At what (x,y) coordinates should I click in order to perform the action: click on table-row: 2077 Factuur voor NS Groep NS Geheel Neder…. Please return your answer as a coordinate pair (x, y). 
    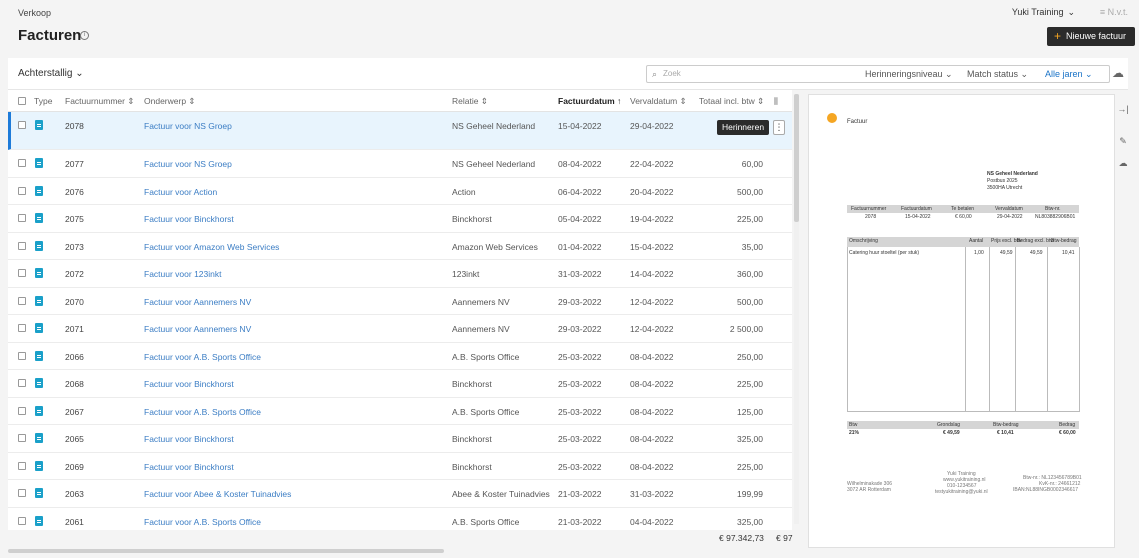
    Looking at the image, I should click on (400, 164).